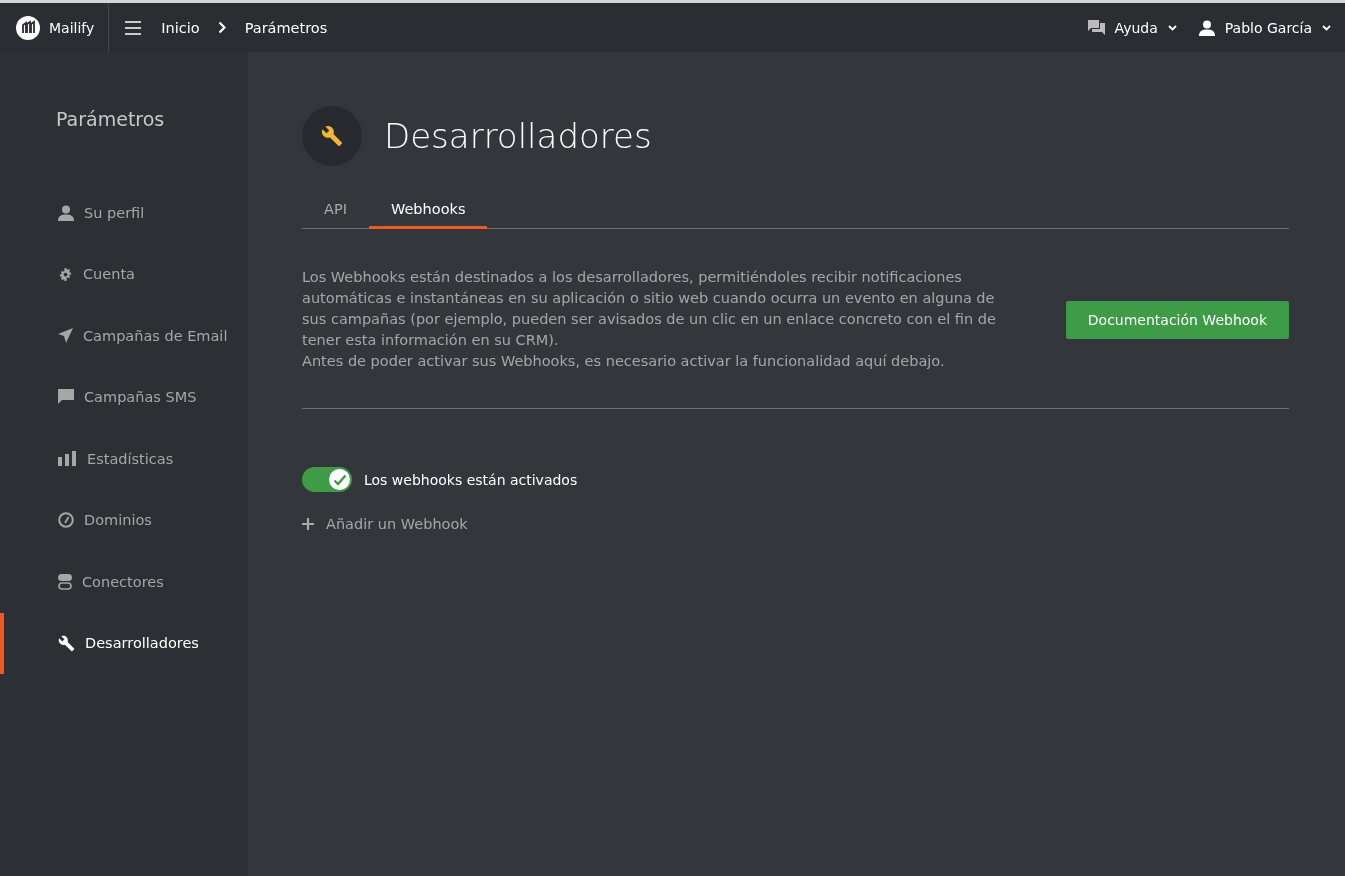 Image resolution: width=1345 pixels, height=876 pixels. What do you see at coordinates (124, 459) in the screenshot?
I see `sidebar-item: Estadísticas` at bounding box center [124, 459].